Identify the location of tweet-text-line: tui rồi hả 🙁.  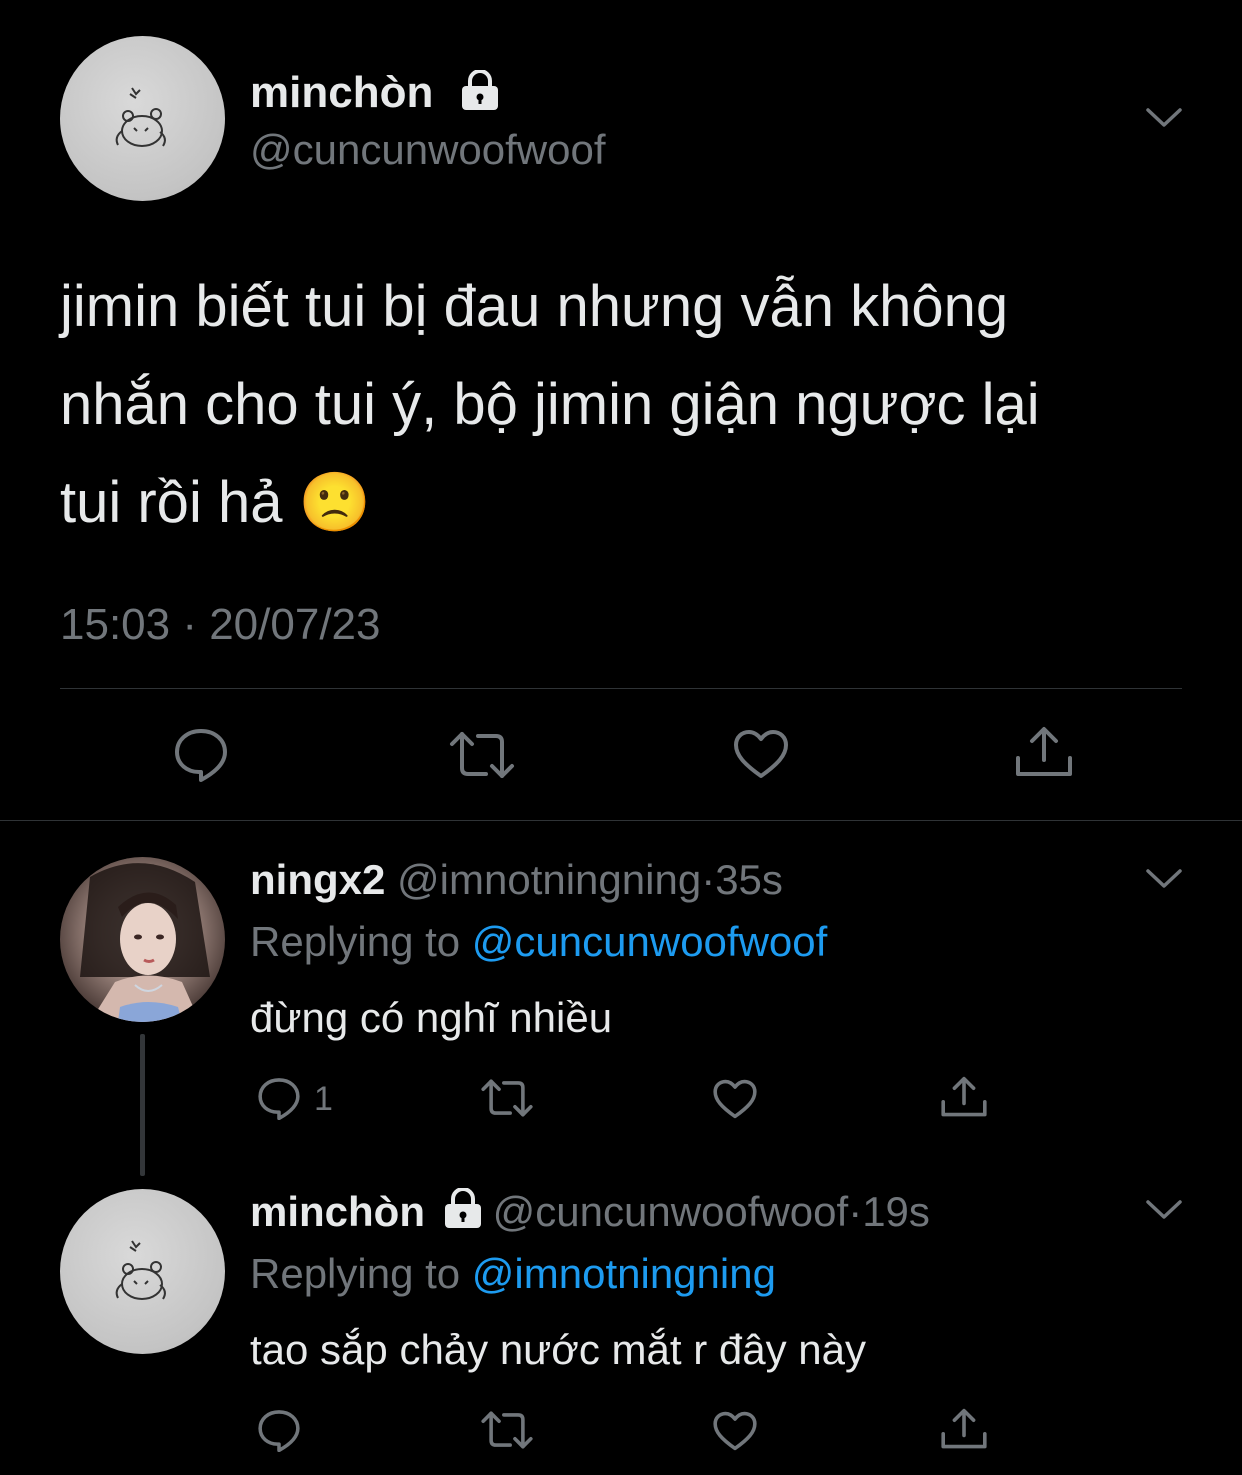
(215, 502).